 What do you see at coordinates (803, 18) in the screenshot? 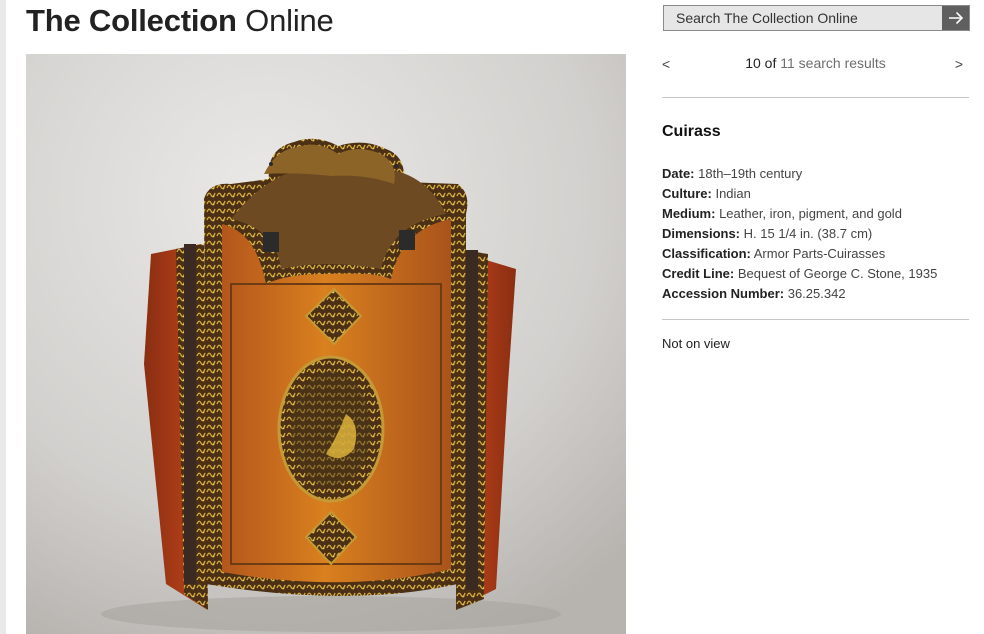
I see `search-input` at bounding box center [803, 18].